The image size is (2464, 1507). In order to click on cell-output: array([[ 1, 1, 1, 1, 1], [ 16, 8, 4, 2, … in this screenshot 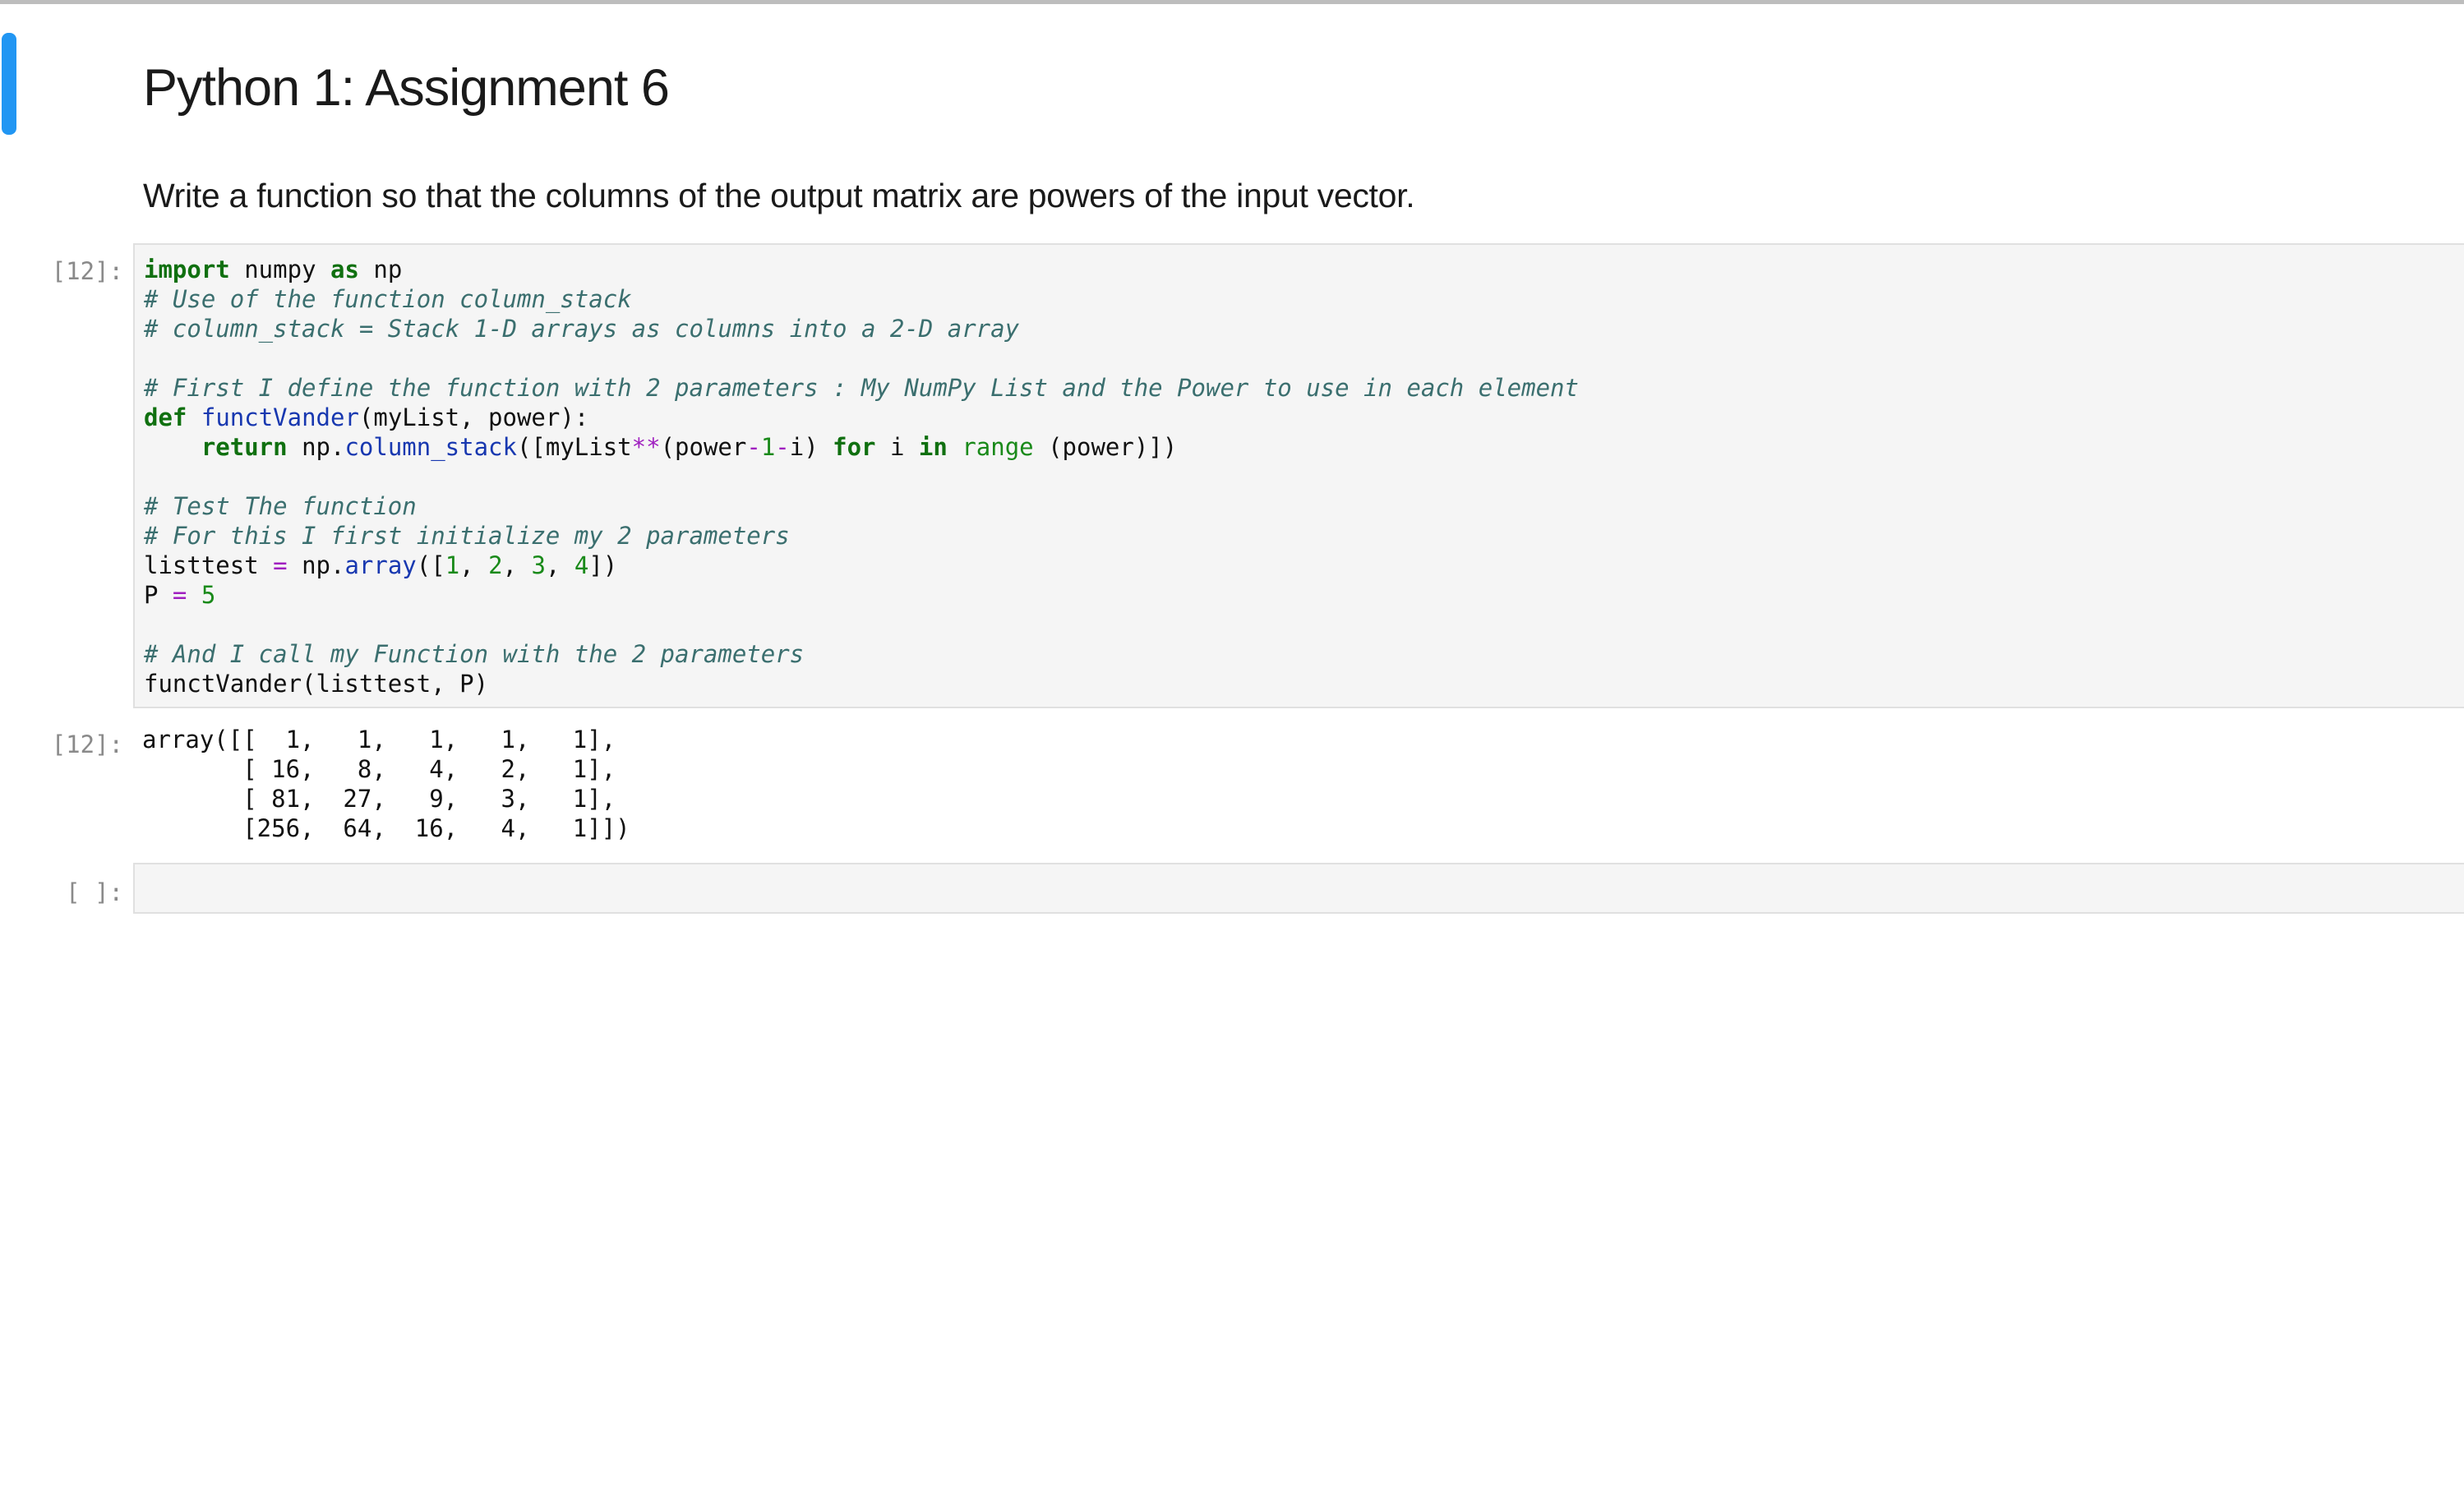, I will do `click(386, 784)`.